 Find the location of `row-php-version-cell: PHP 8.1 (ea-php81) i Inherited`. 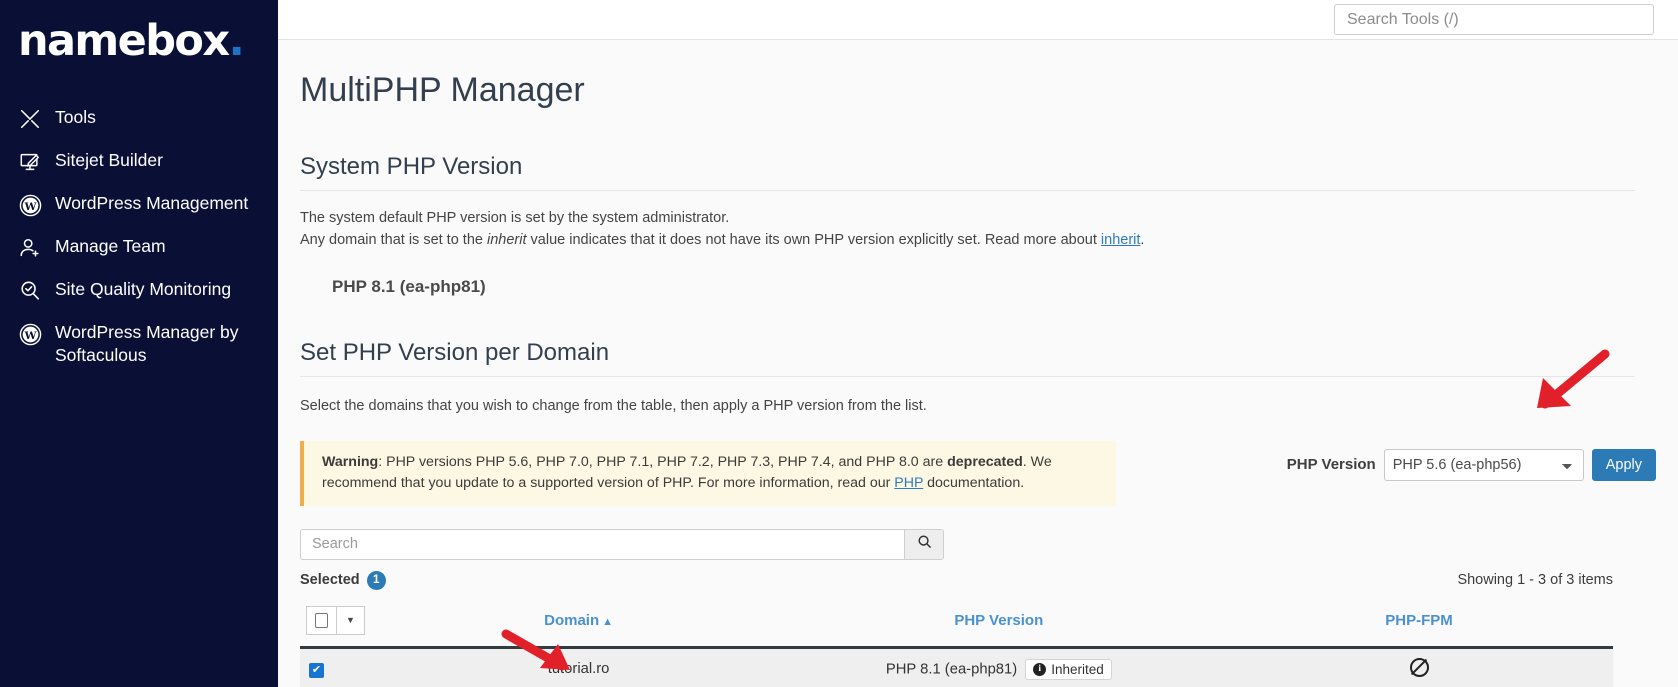

row-php-version-cell: PHP 8.1 (ea-php81) i Inherited is located at coordinates (999, 667).